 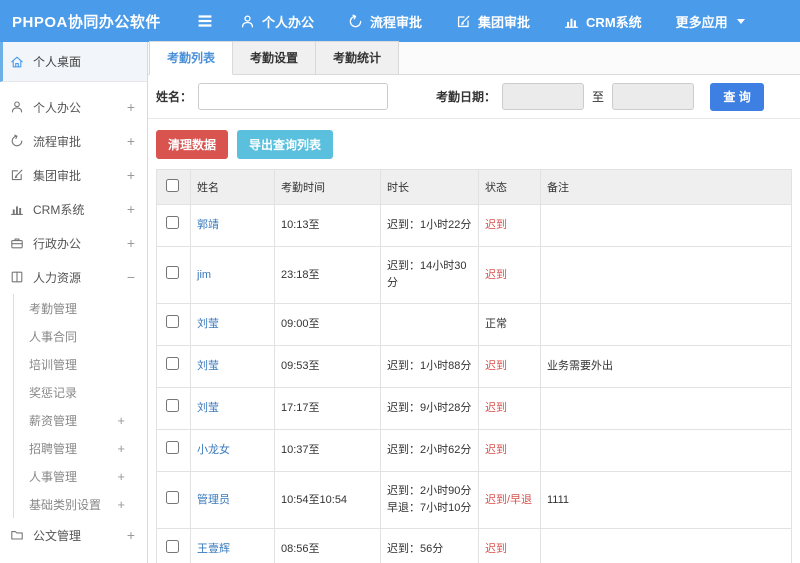 What do you see at coordinates (57, 243) in the screenshot?
I see `sidebar-item-label: 行政办公` at bounding box center [57, 243].